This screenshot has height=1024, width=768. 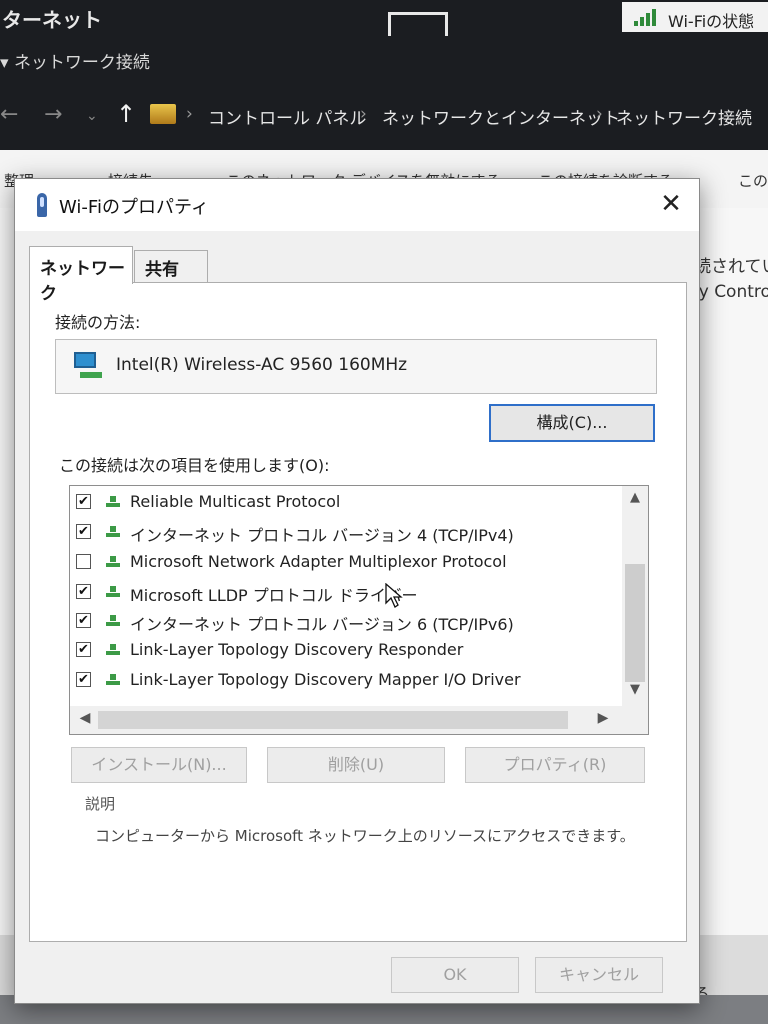 What do you see at coordinates (9, 114) in the screenshot?
I see `back-arrow-icon: ←` at bounding box center [9, 114].